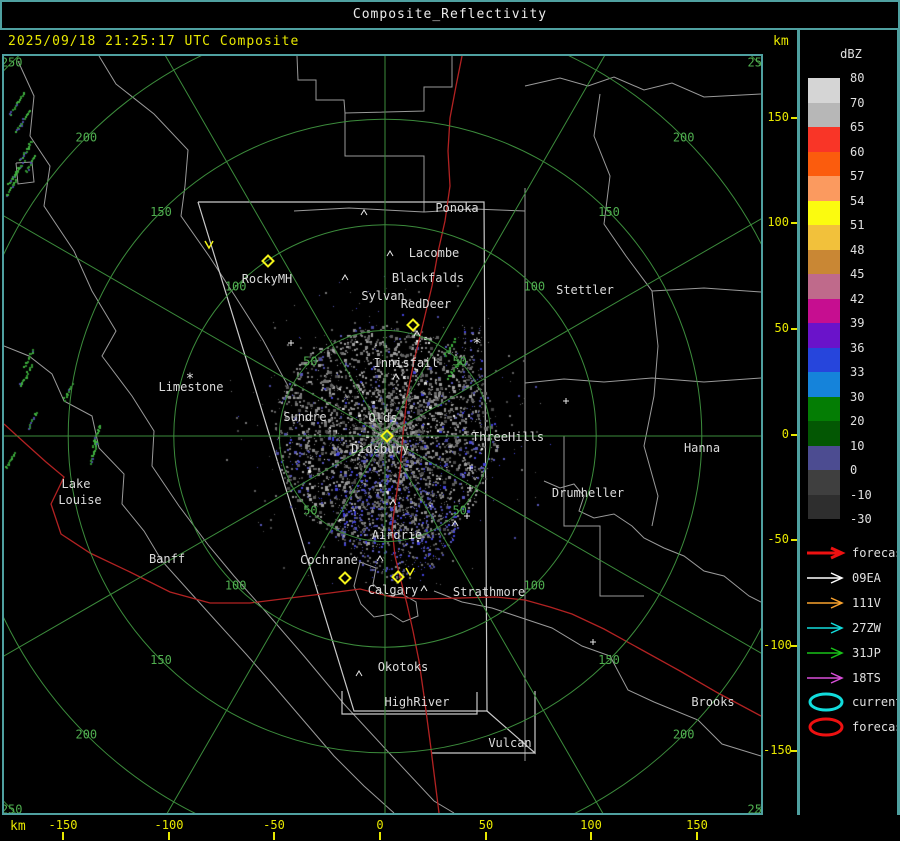 Image resolution: width=900 pixels, height=841 pixels. Describe the element at coordinates (591, 825) in the screenshot. I see `bottom-axis-label: 100` at that location.